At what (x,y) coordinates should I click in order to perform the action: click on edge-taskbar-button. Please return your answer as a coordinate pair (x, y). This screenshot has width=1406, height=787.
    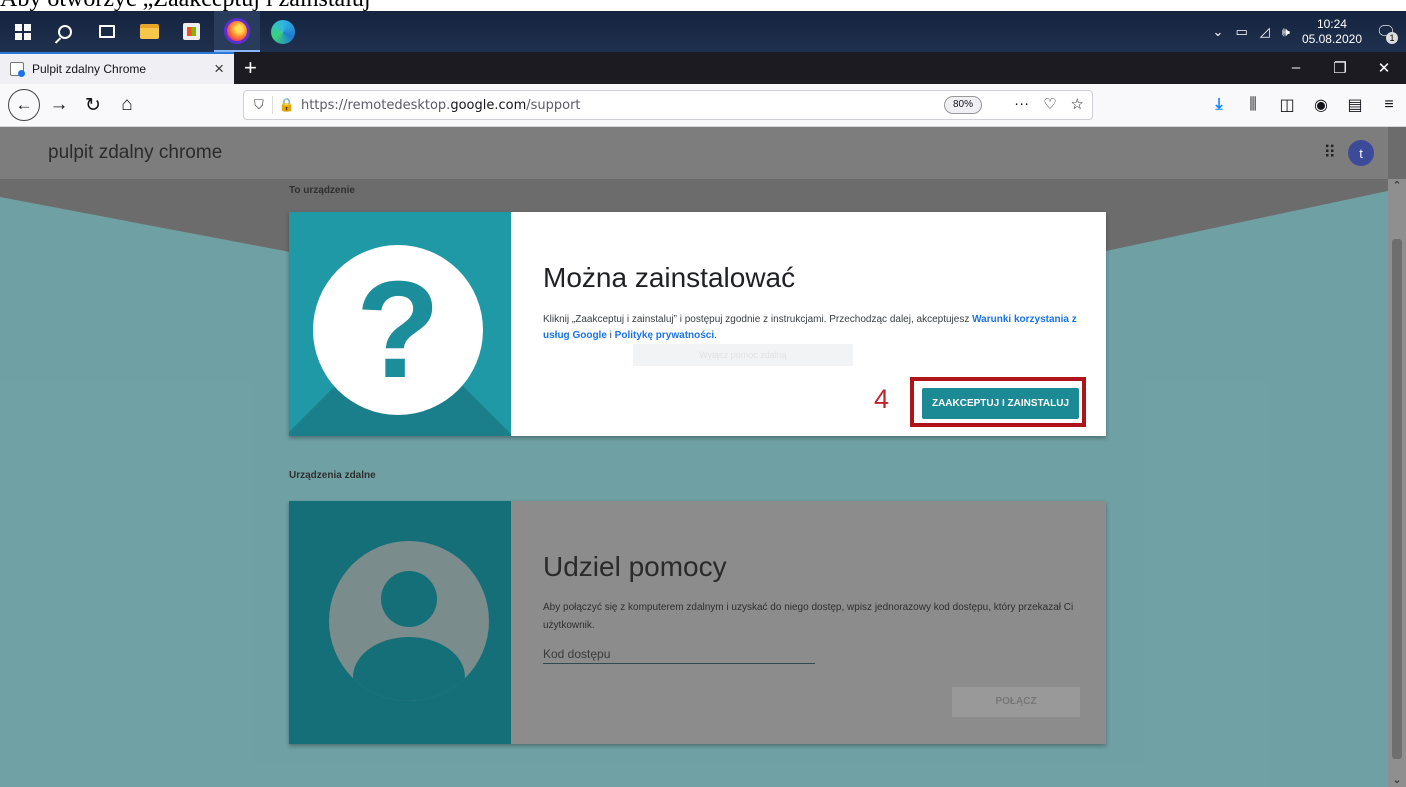
    Looking at the image, I should click on (283, 32).